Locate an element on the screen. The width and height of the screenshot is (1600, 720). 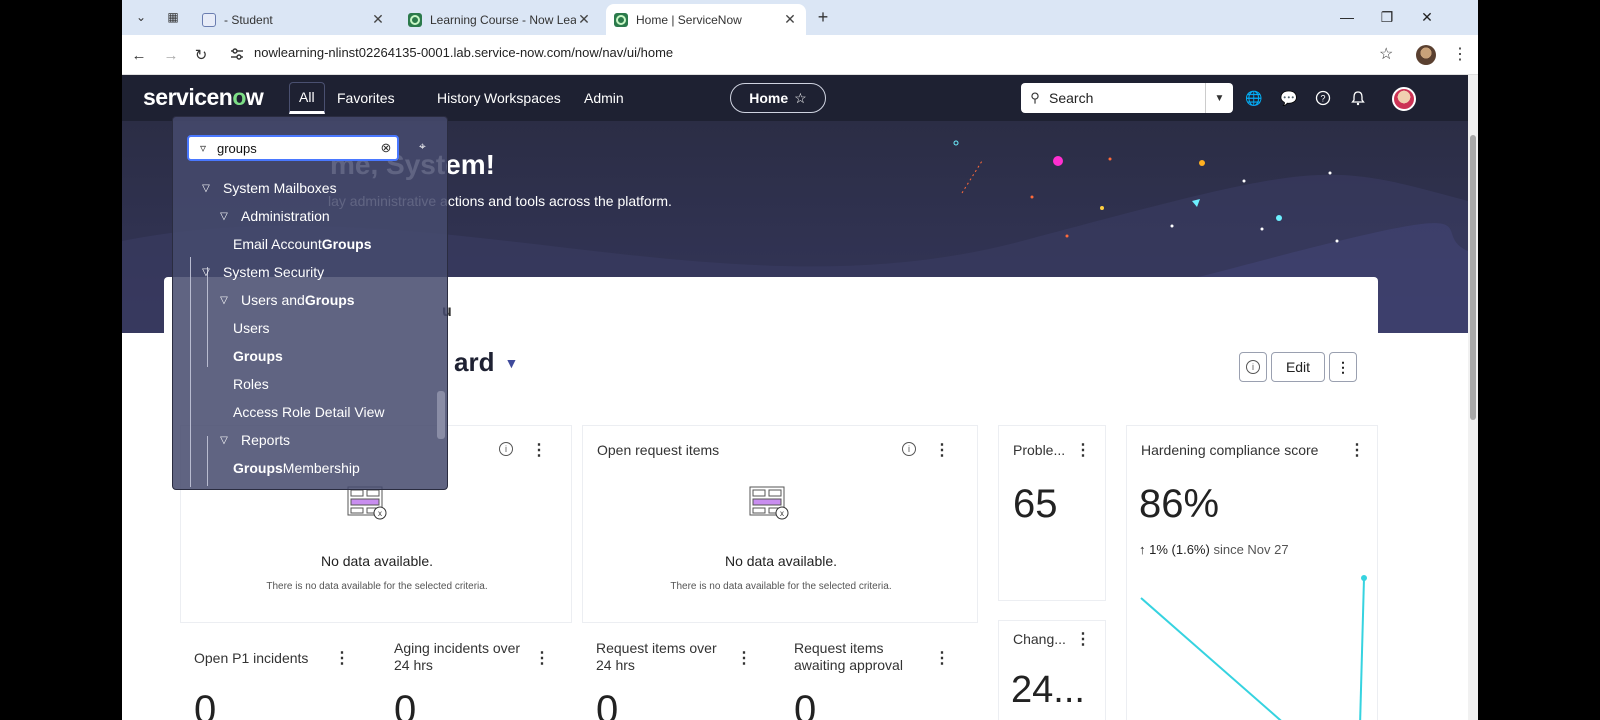
close-window-icon: ✕ is located at coordinates (1427, 17).